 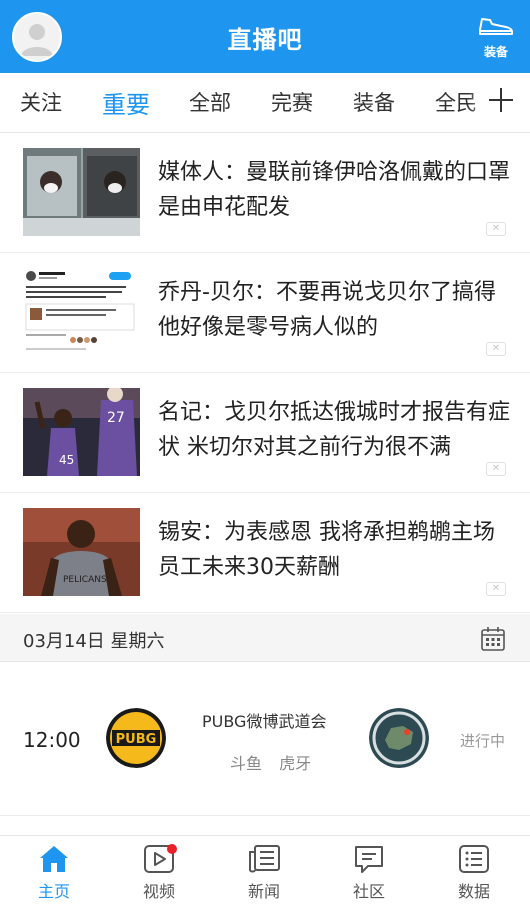 What do you see at coordinates (495, 52) in the screenshot?
I see `gear-button-label: 装备` at bounding box center [495, 52].